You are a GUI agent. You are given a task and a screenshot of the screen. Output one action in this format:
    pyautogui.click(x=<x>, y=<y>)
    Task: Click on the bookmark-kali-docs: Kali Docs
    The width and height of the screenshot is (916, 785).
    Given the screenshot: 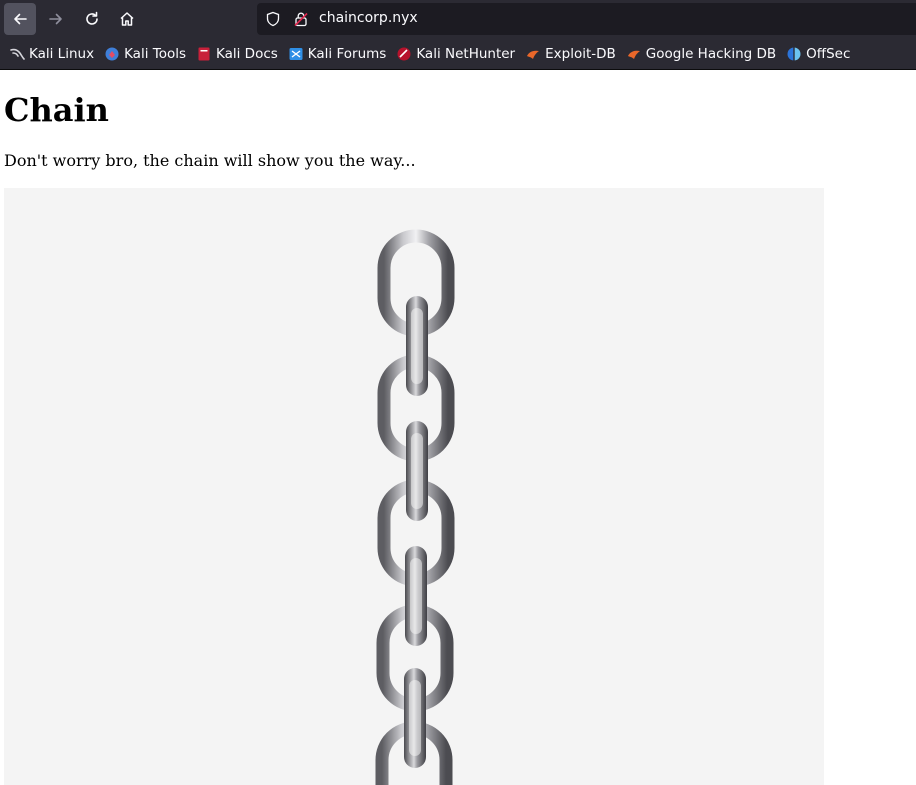 What is the action you would take?
    pyautogui.click(x=237, y=54)
    